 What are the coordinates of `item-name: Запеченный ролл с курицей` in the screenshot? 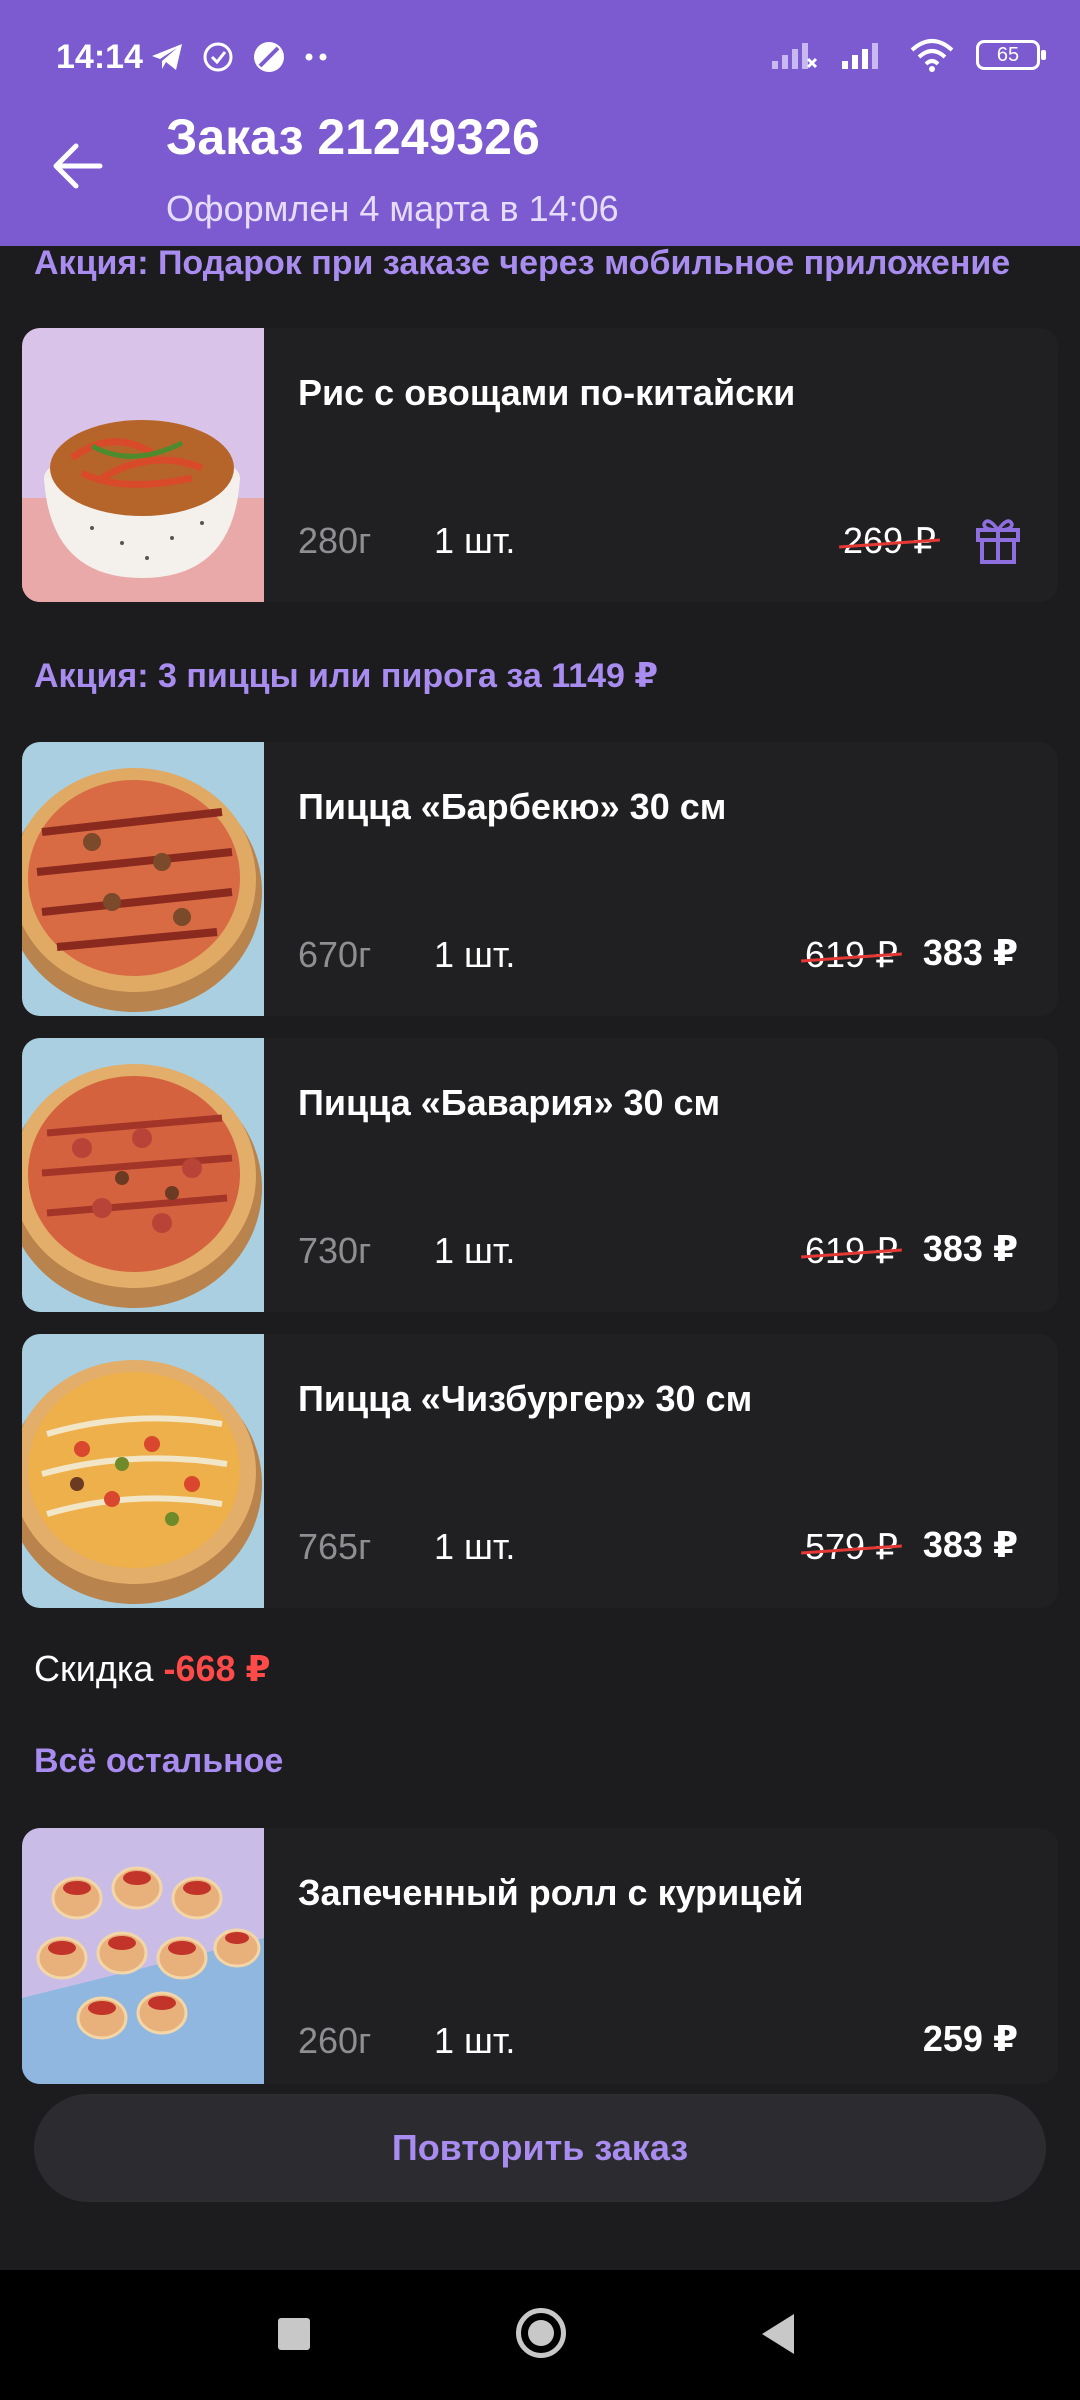 It's located at (551, 1892).